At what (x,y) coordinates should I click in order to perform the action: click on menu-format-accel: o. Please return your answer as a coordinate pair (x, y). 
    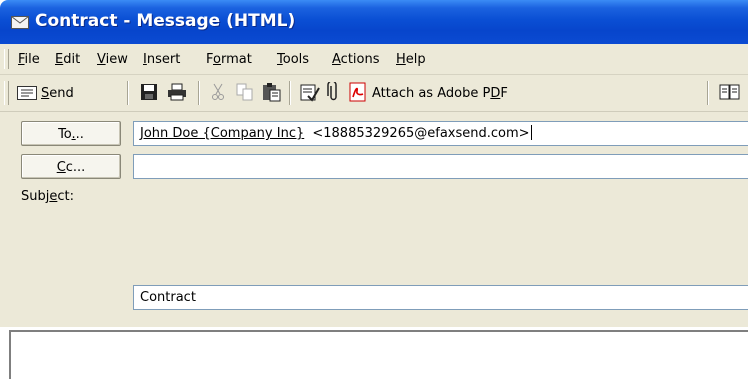
    Looking at the image, I should click on (217, 59).